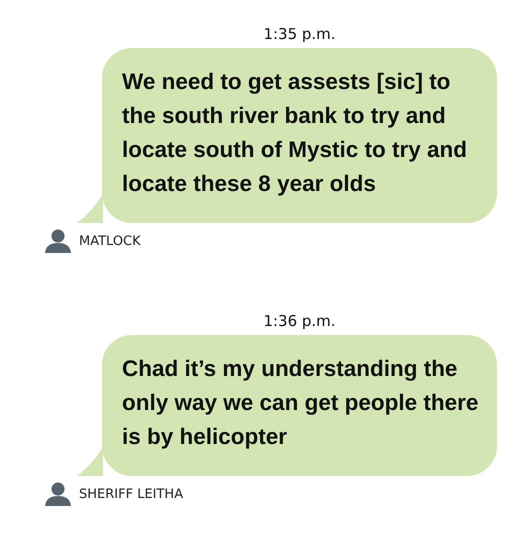  What do you see at coordinates (301, 403) in the screenshot?
I see `message-text: Chad it’s my understanding the only way we can get people there is by helicopter` at bounding box center [301, 403].